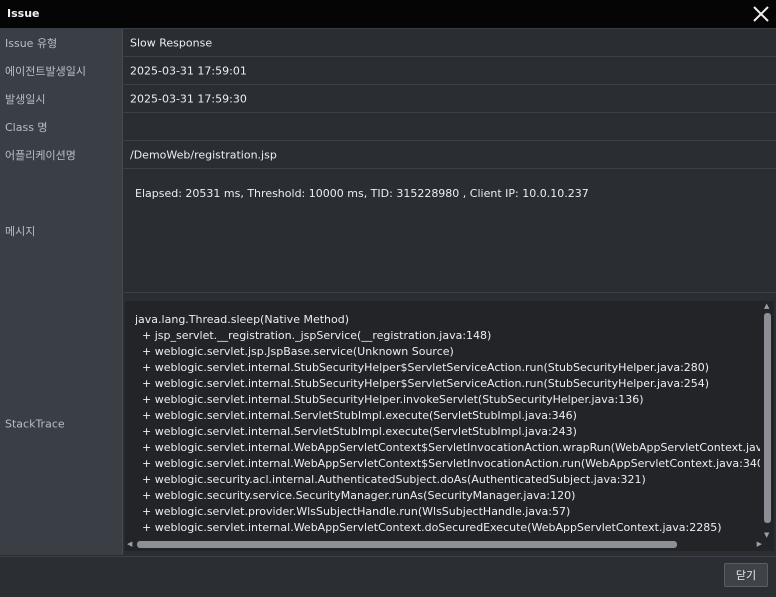  What do you see at coordinates (40, 155) in the screenshot?
I see `field-label: 어플리케이션명` at bounding box center [40, 155].